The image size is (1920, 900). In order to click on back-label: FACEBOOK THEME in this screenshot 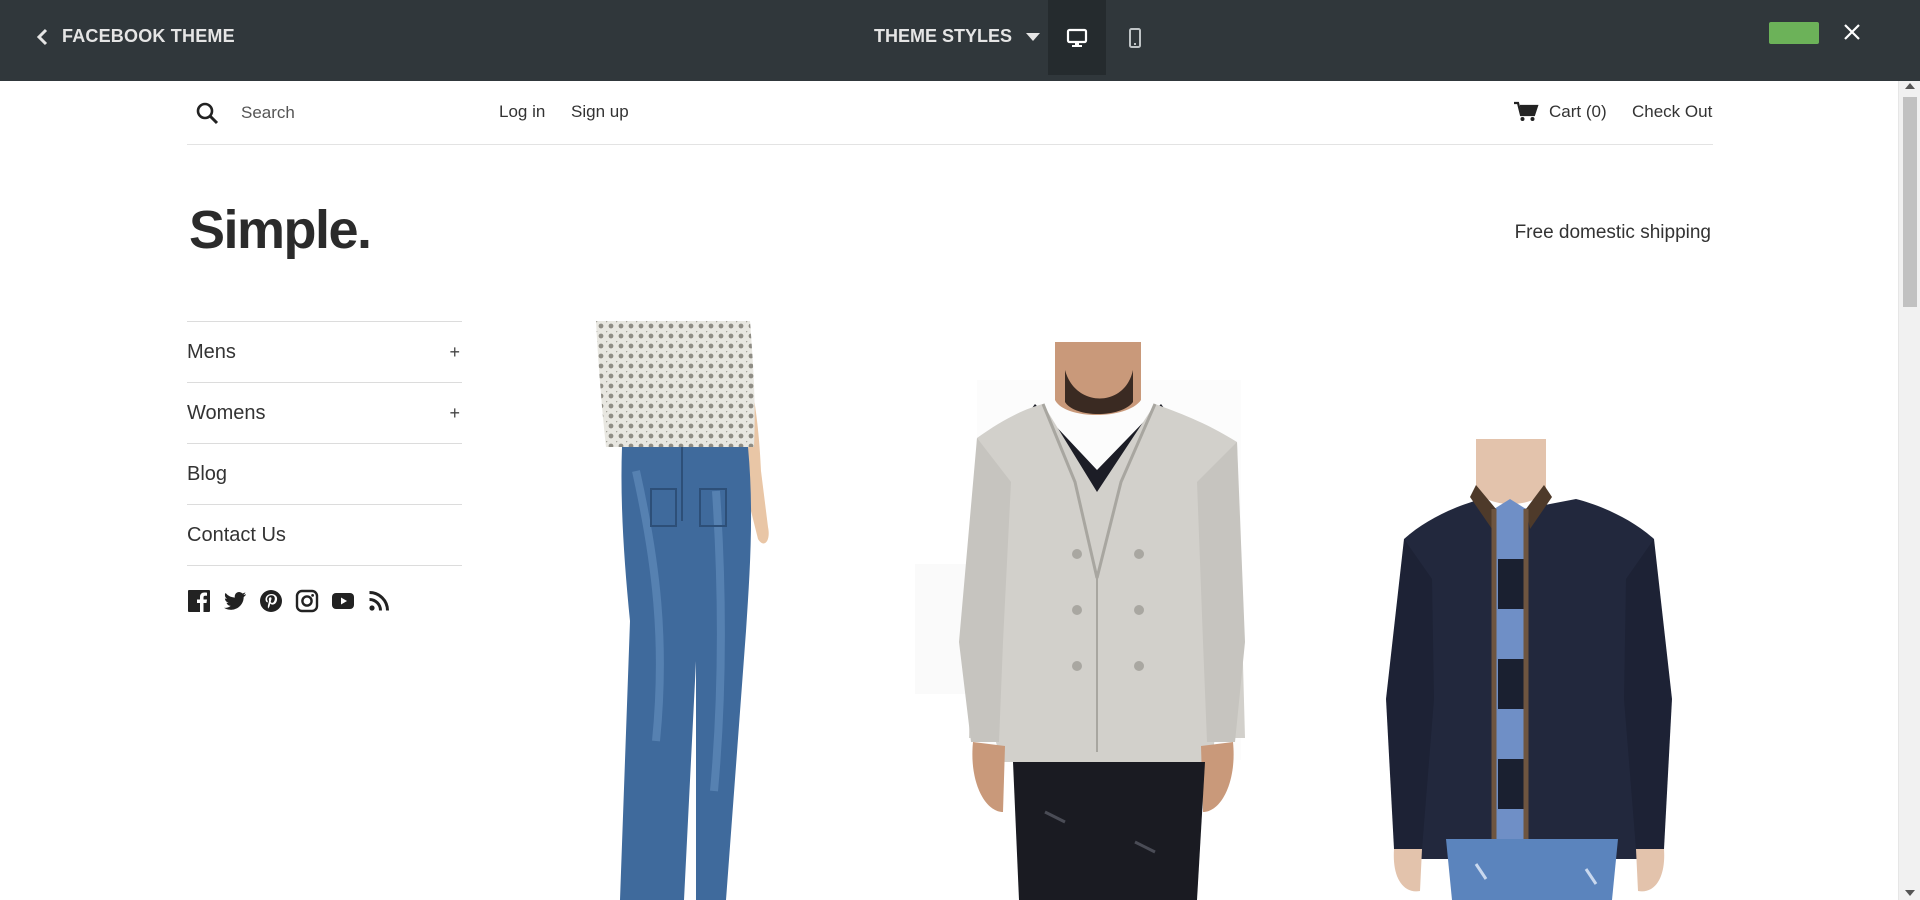, I will do `click(148, 36)`.